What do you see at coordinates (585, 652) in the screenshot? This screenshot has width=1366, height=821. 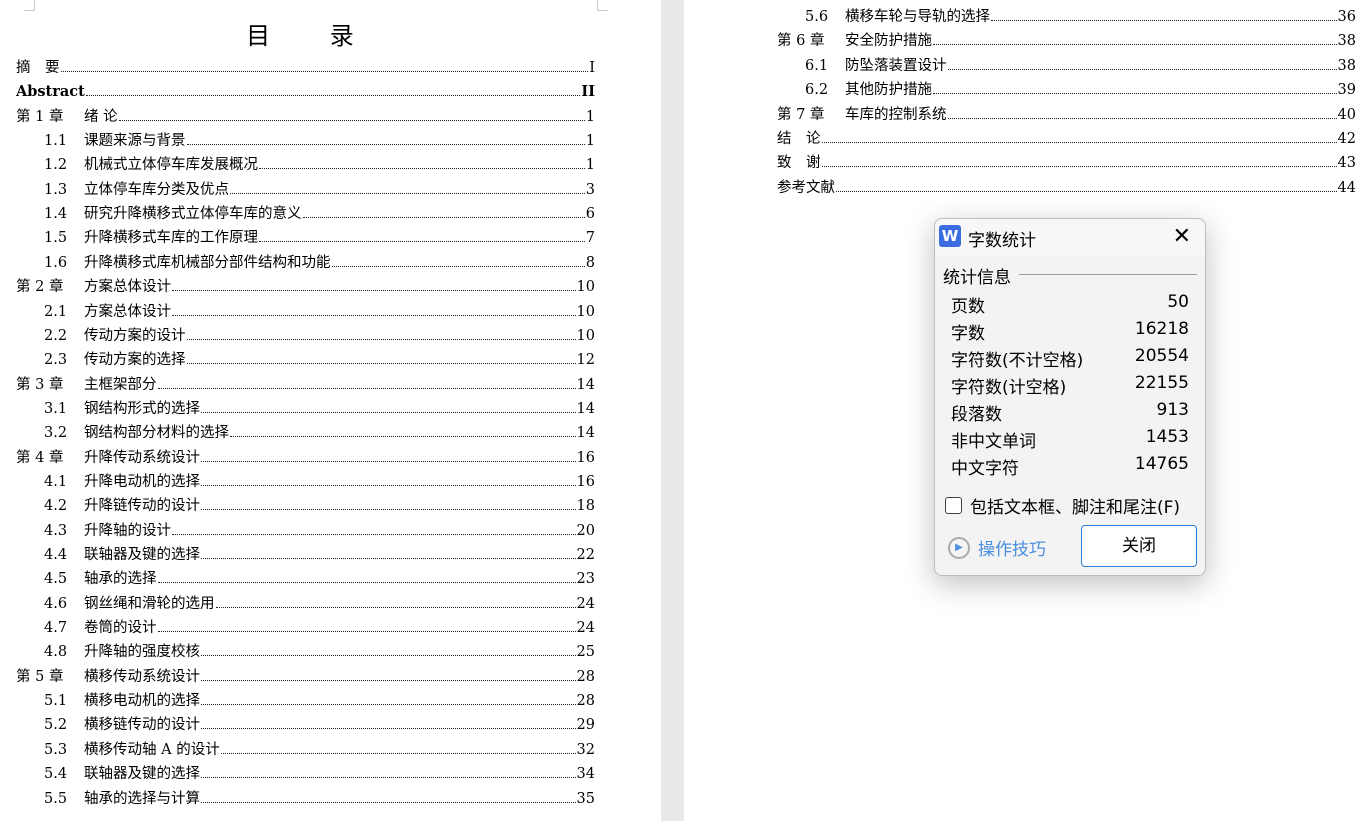 I see `toc-entry-page: 25` at bounding box center [585, 652].